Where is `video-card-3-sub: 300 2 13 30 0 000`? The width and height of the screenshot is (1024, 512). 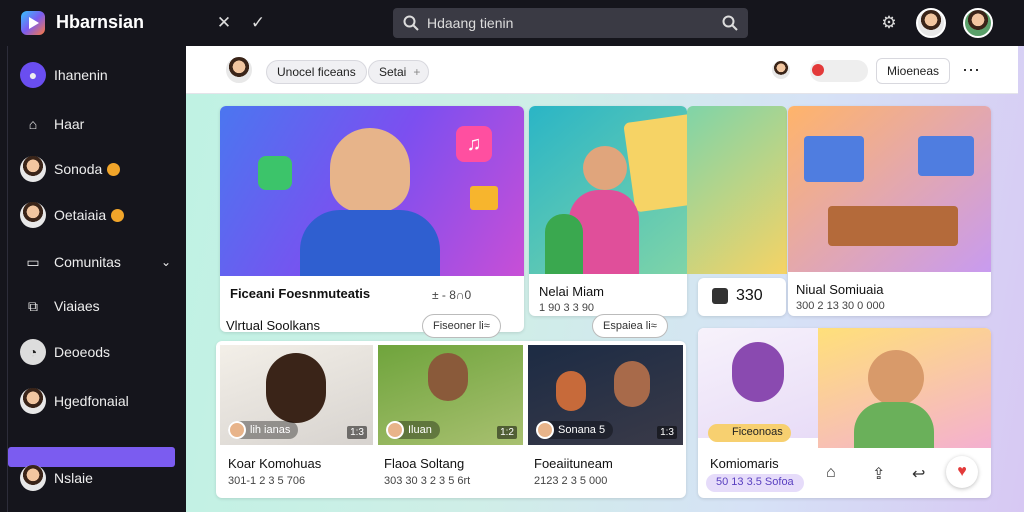
video-card-3-sub: 300 2 13 30 0 000 is located at coordinates (840, 306).